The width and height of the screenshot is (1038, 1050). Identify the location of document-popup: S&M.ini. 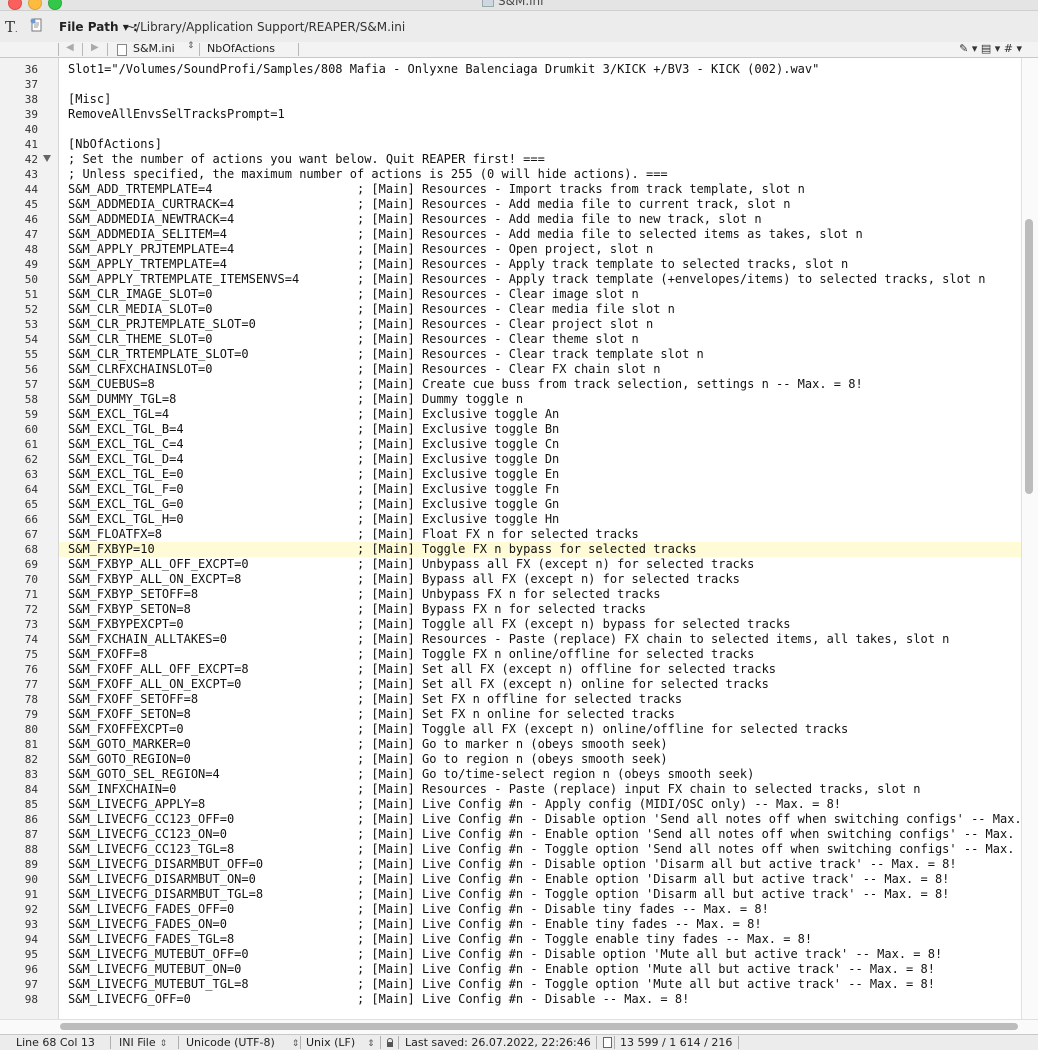
(154, 48).